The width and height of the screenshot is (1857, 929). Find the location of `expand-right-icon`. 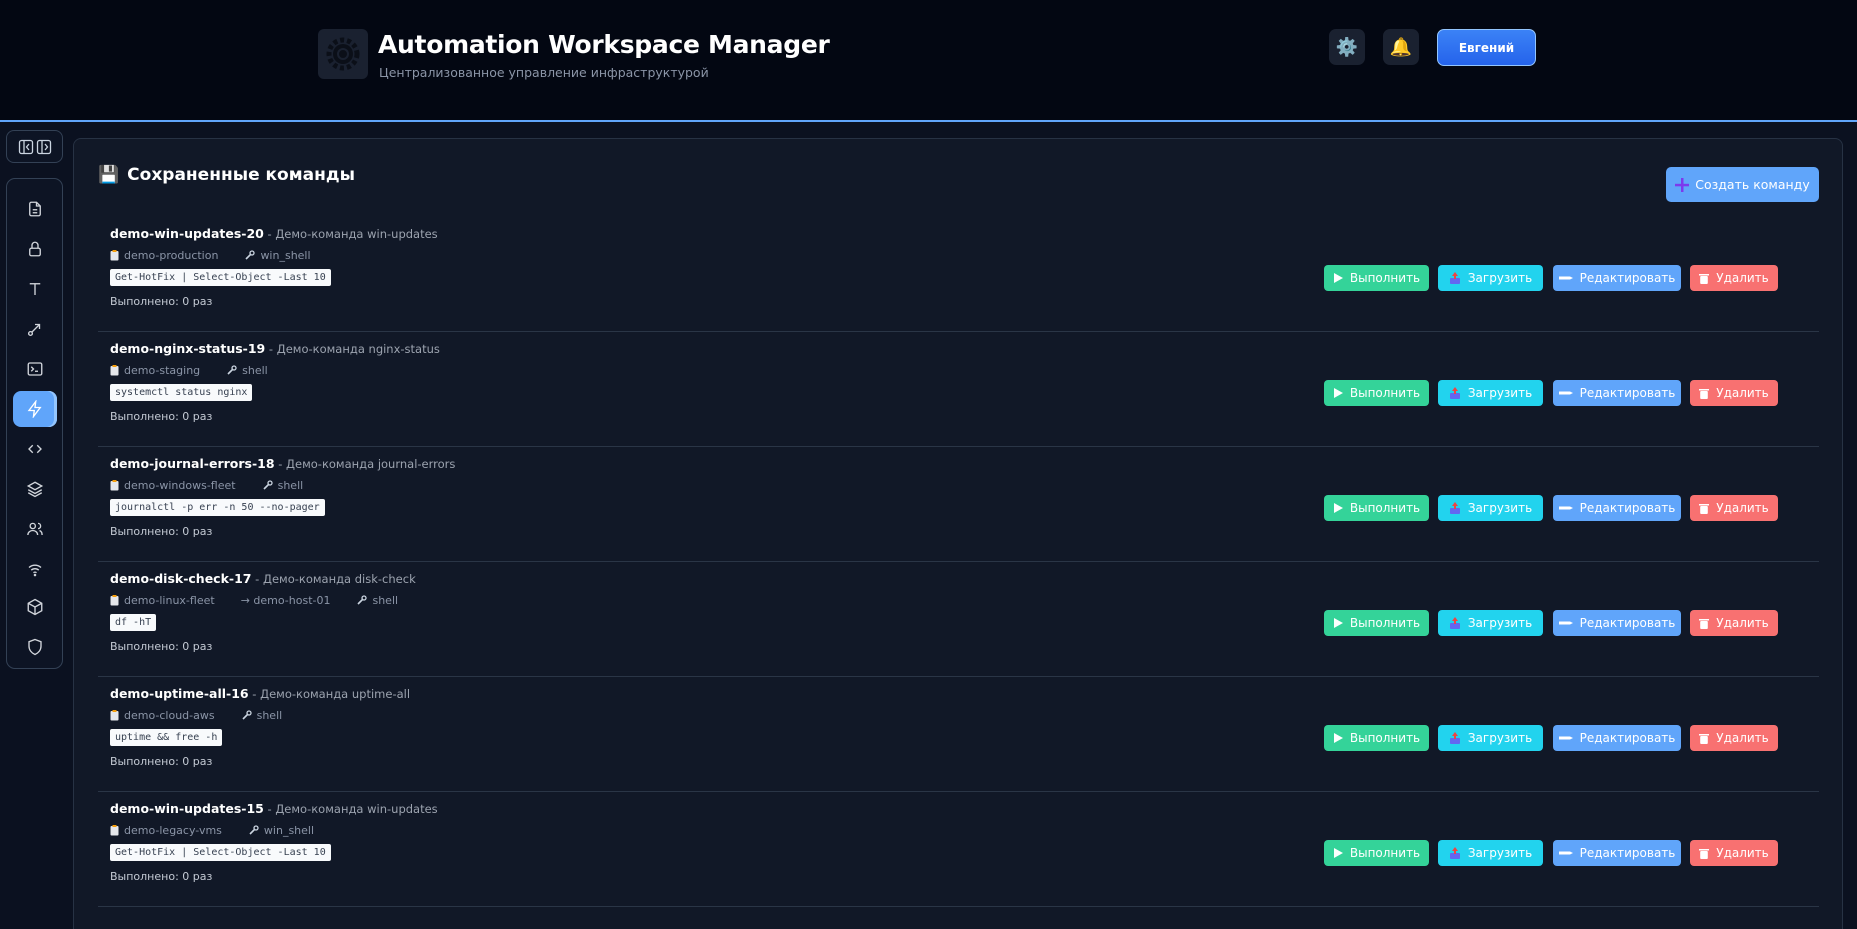

expand-right-icon is located at coordinates (43, 146).